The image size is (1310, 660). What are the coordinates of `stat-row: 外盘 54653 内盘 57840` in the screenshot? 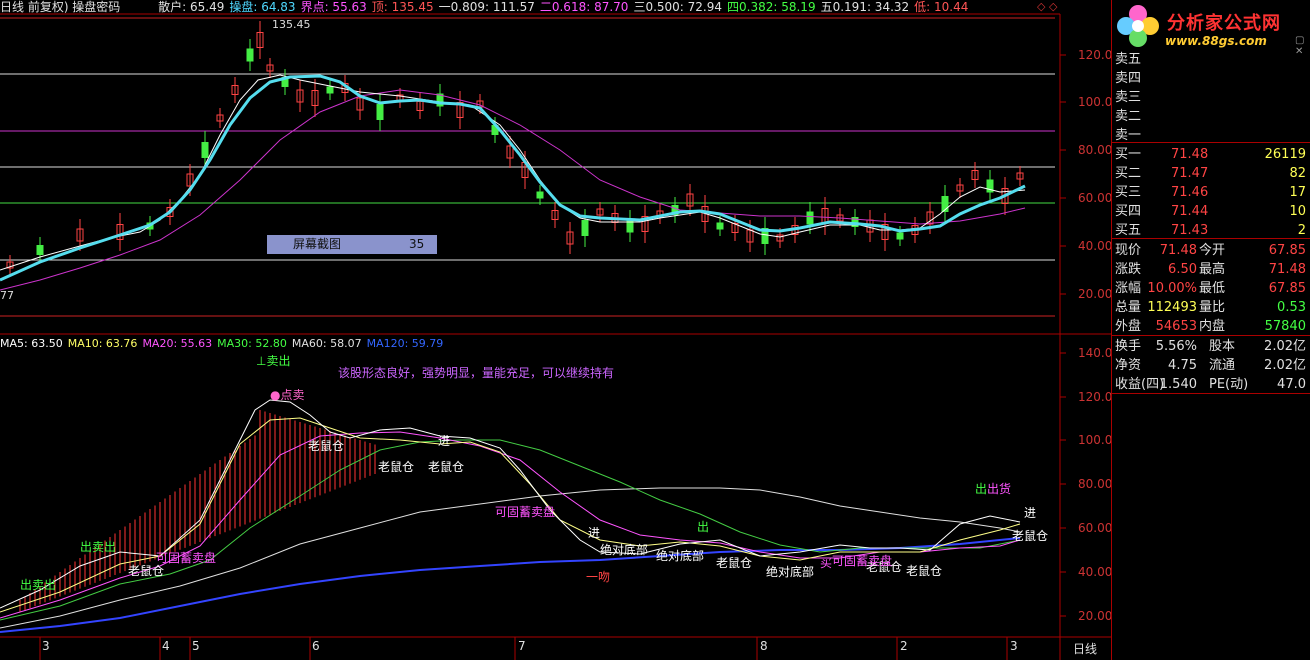 It's located at (1210, 326).